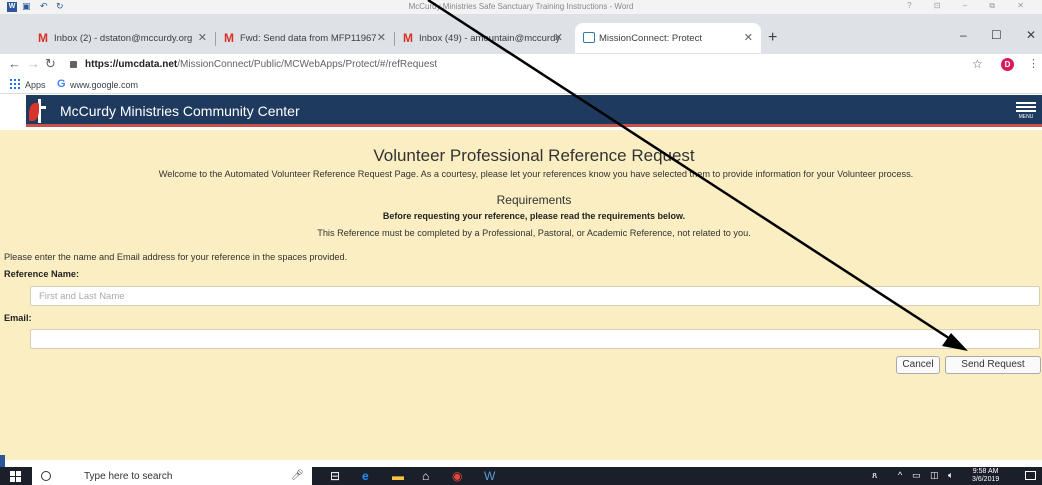 This screenshot has width=1042, height=485. What do you see at coordinates (534, 200) in the screenshot?
I see `requirements-heading: Requirements` at bounding box center [534, 200].